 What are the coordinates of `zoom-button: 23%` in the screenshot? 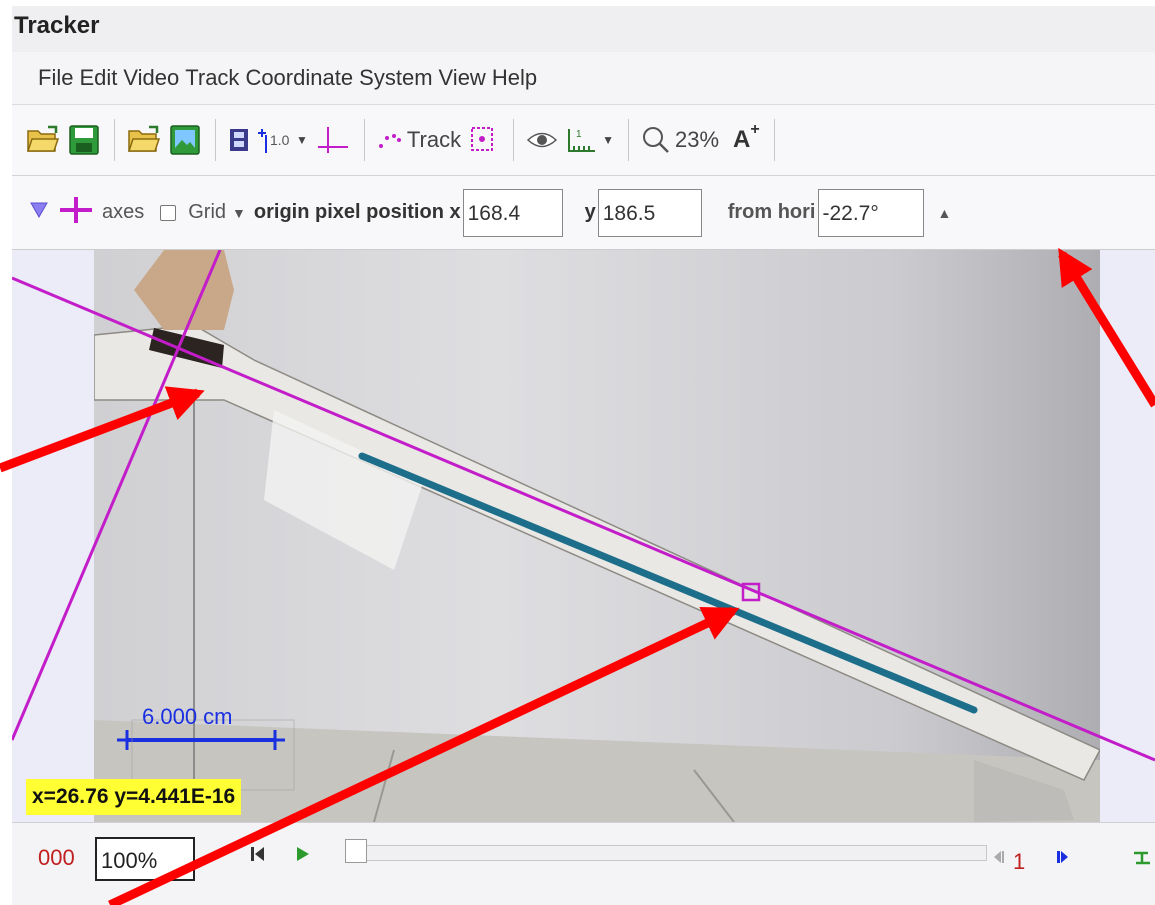 It's located at (680, 140).